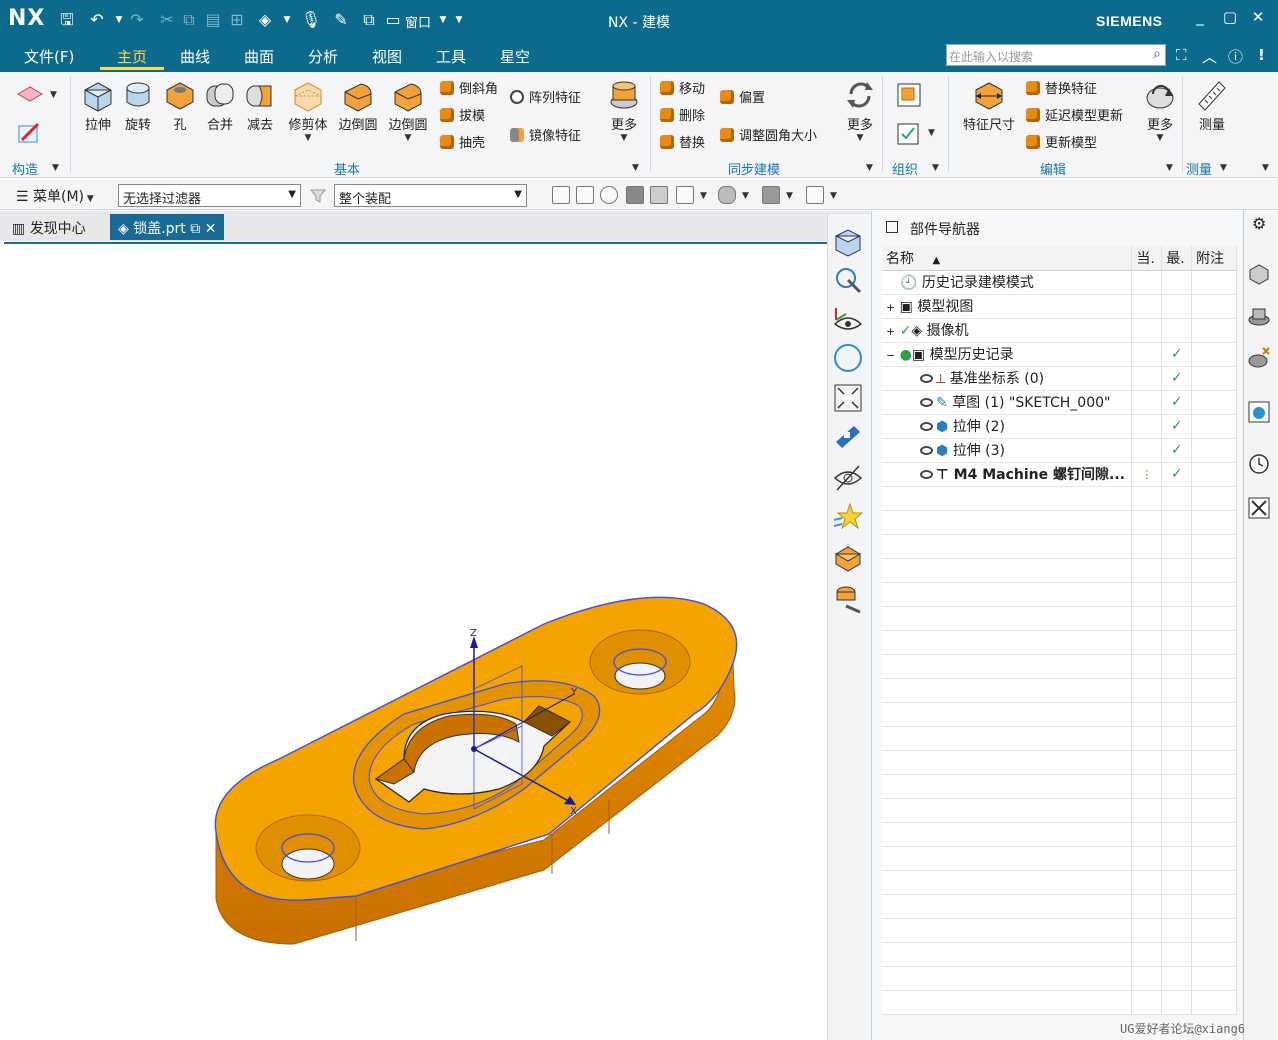 This screenshot has width=1278, height=1040. Describe the element at coordinates (1177, 258) in the screenshot. I see `column-latest: 最.` at that location.